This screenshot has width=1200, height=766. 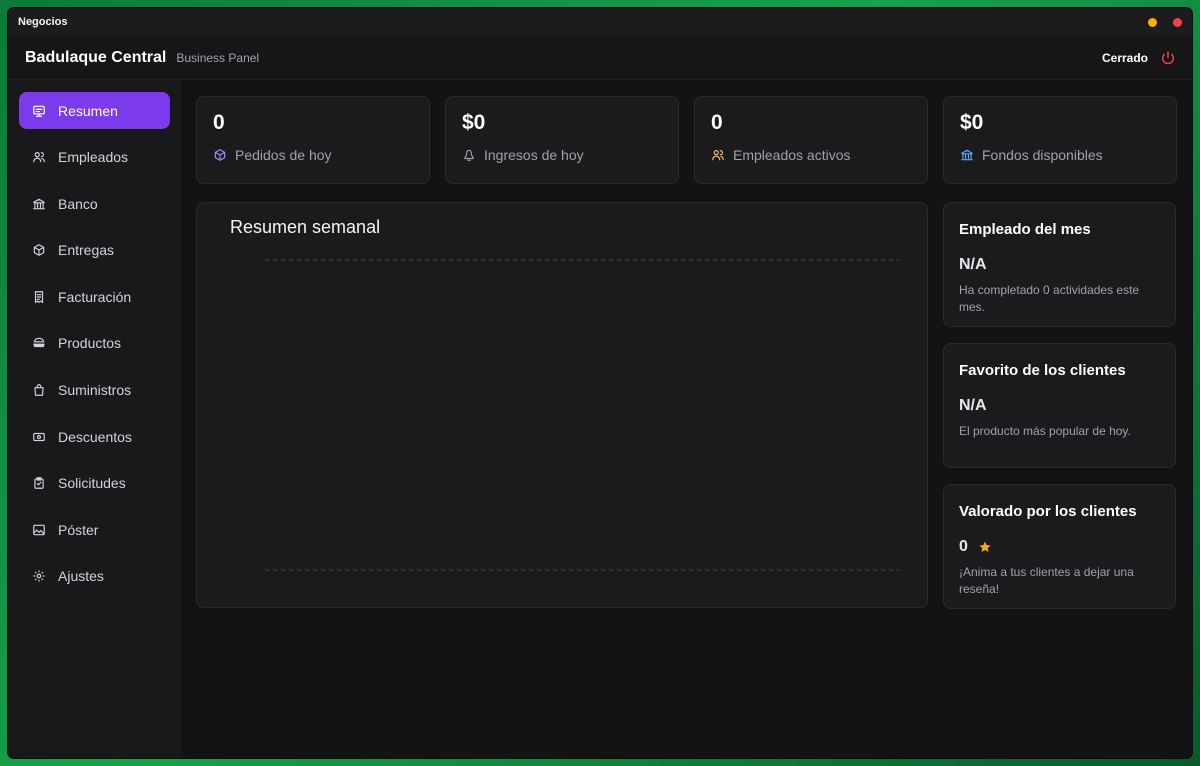 What do you see at coordinates (469, 155) in the screenshot?
I see `money-icon` at bounding box center [469, 155].